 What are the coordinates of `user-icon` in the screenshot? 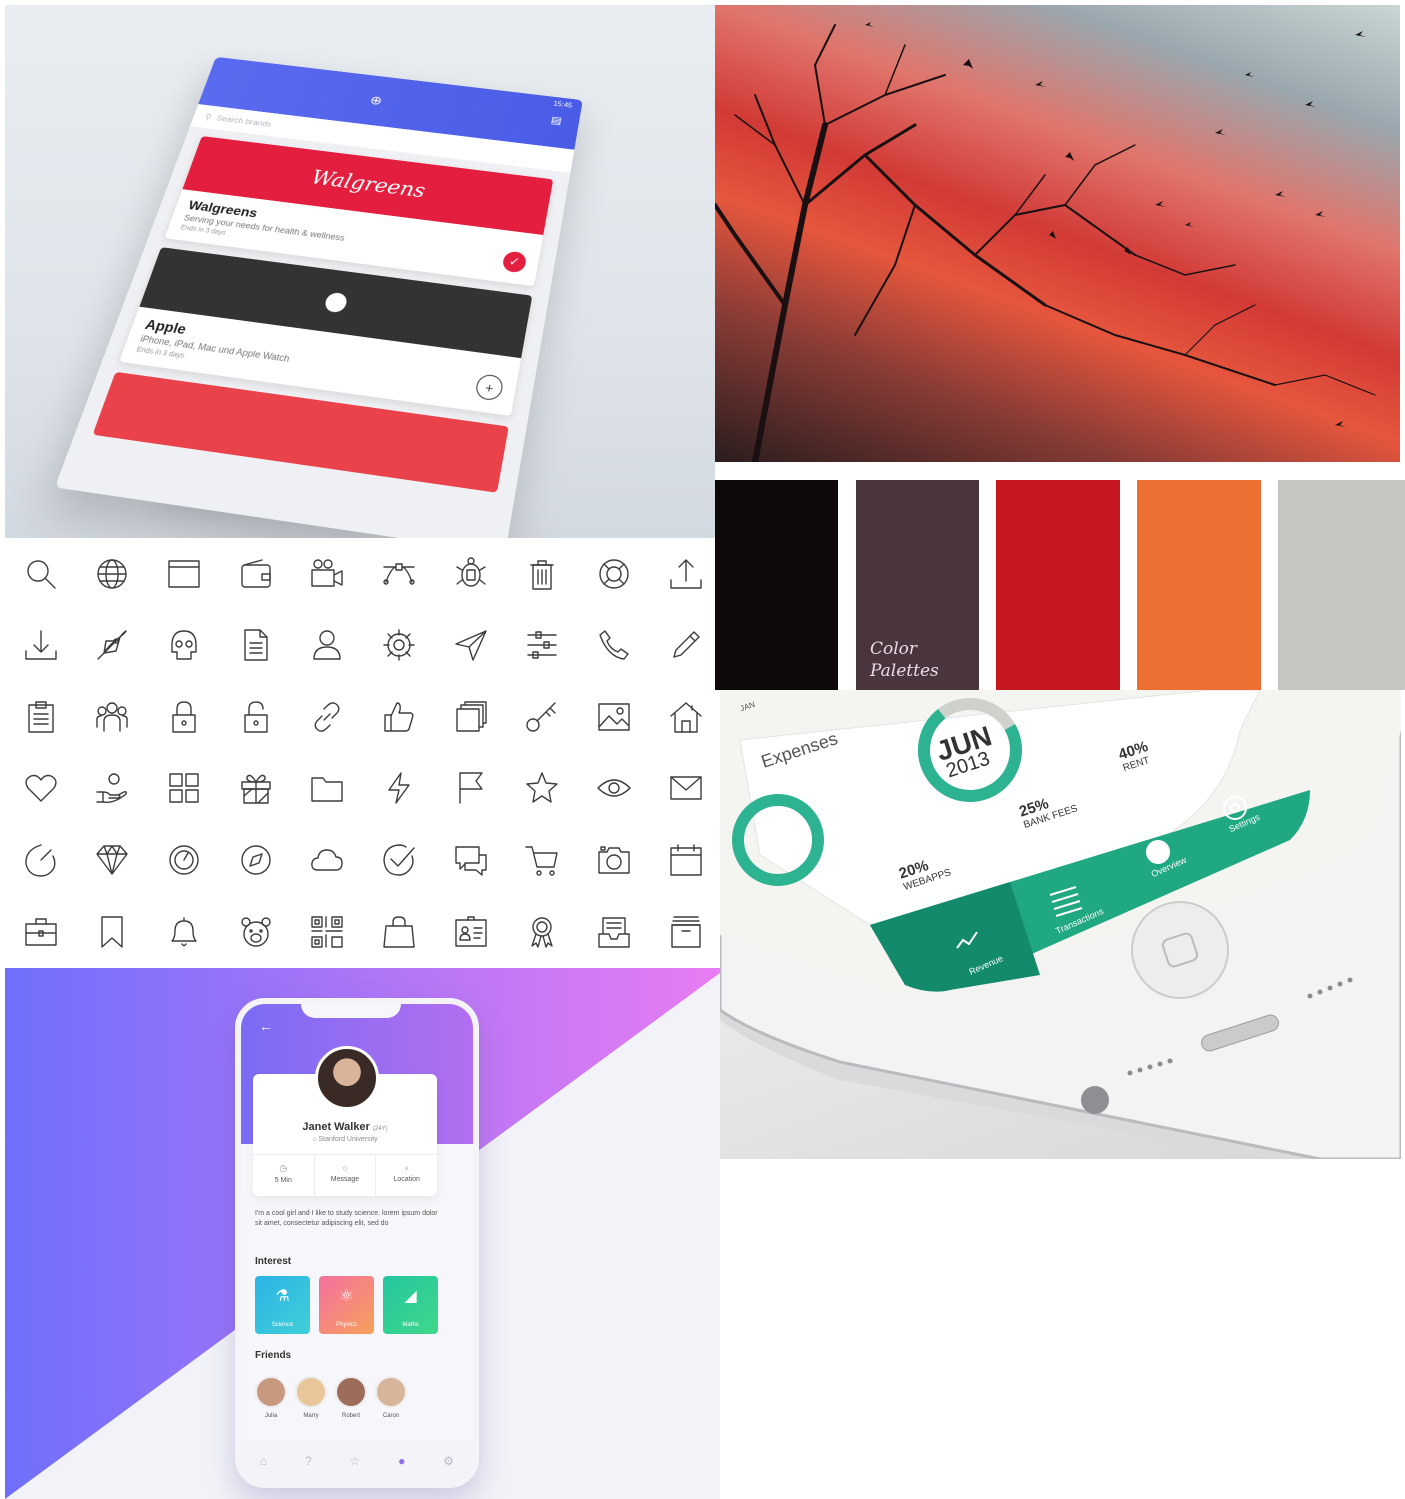 It's located at (327, 645).